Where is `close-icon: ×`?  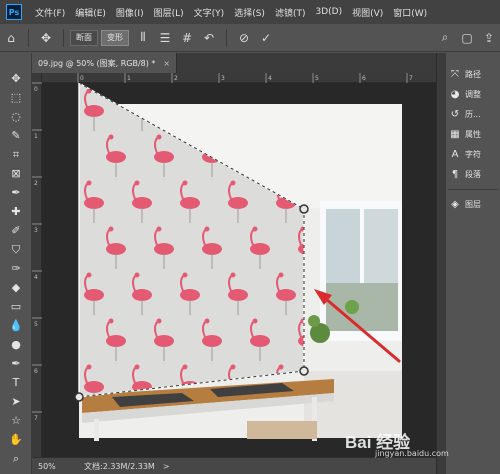 close-icon: × is located at coordinates (166, 63).